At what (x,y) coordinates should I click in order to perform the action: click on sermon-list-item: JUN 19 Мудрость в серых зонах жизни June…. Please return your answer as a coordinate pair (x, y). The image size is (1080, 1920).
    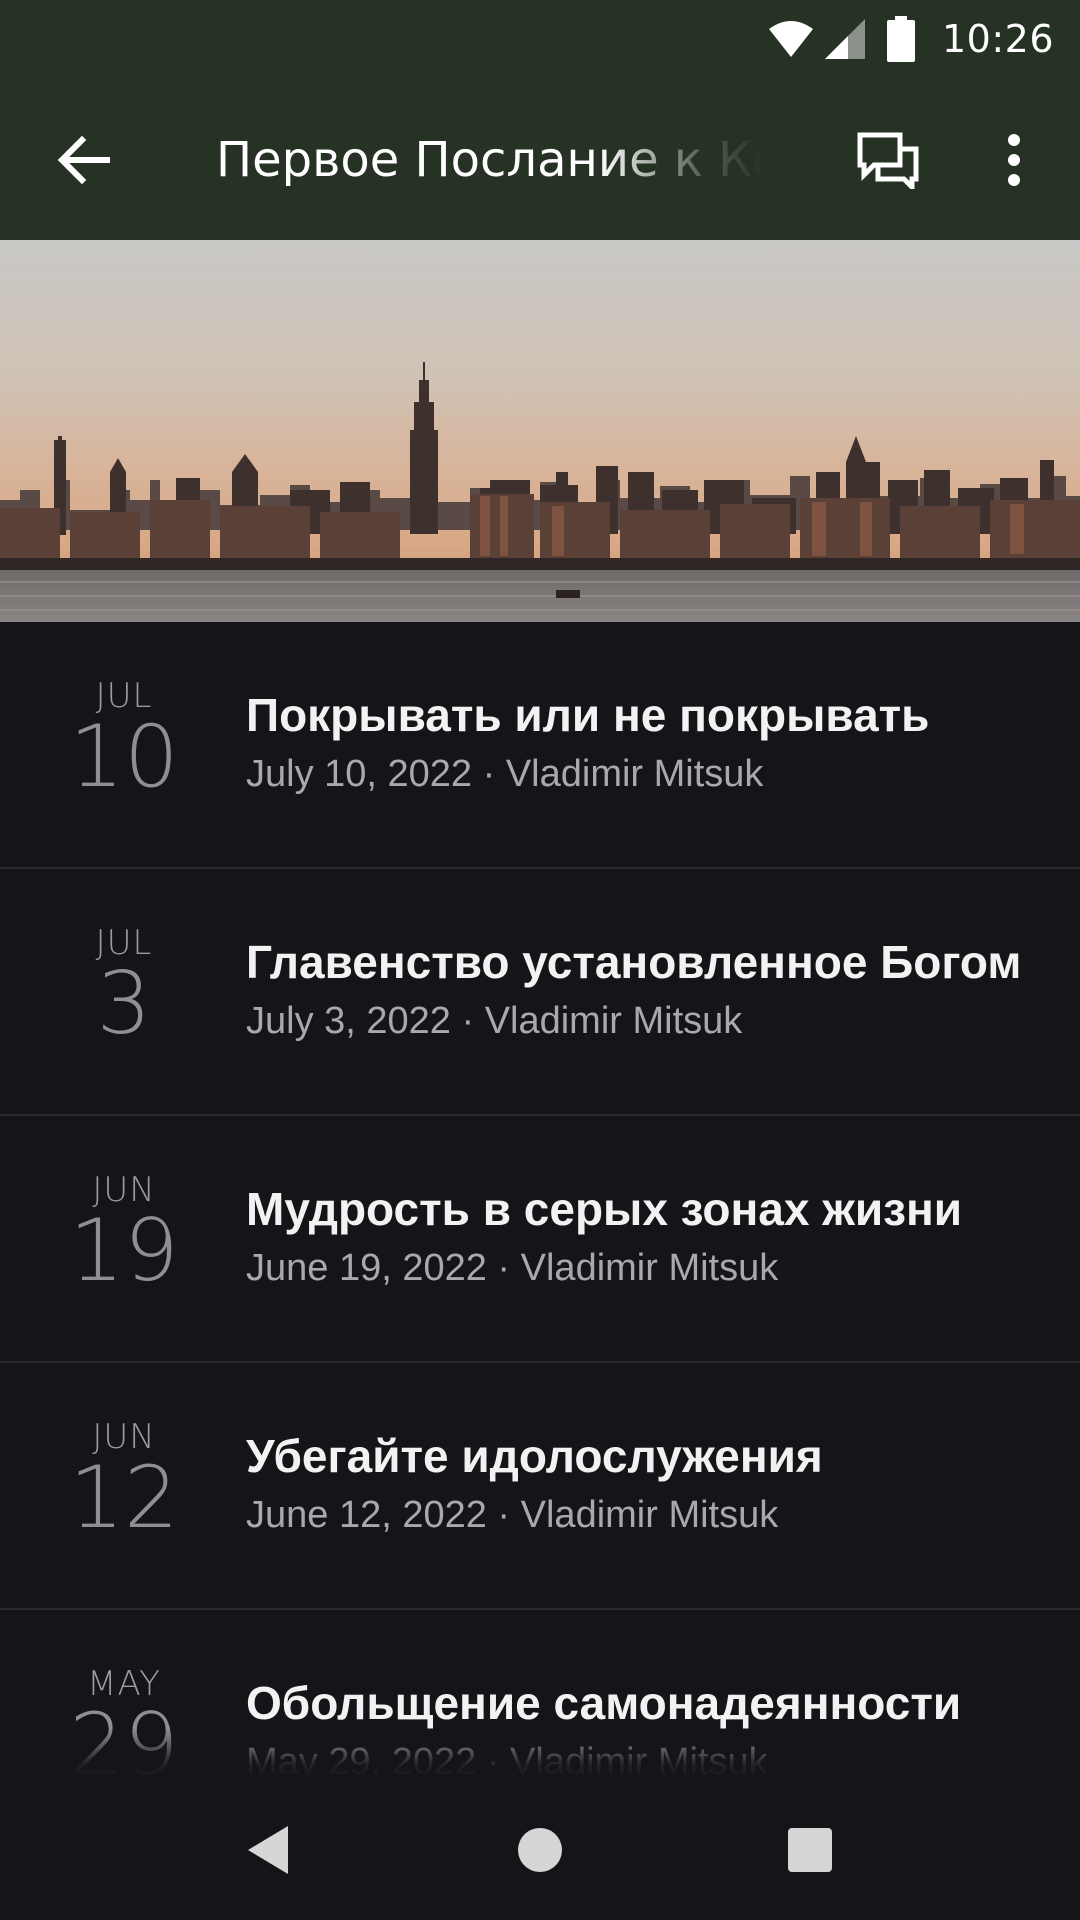
    Looking at the image, I should click on (540, 1239).